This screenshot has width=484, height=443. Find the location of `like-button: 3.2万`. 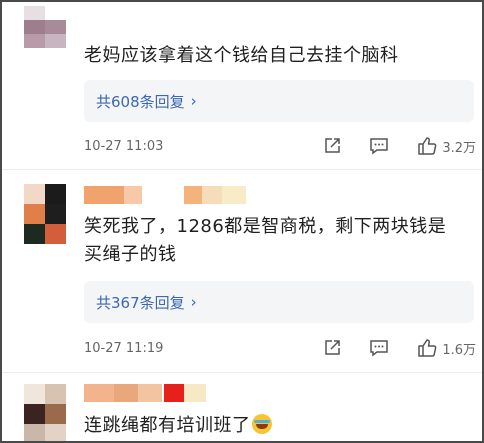

like-button: 3.2万 is located at coordinates (446, 146).